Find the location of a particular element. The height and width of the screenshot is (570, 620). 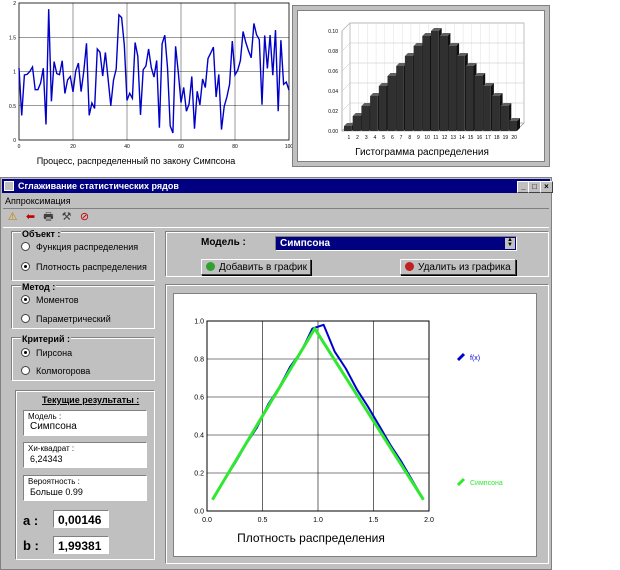

chi-square-field: Хи-квадрат : 6,24343 is located at coordinates (85, 455).